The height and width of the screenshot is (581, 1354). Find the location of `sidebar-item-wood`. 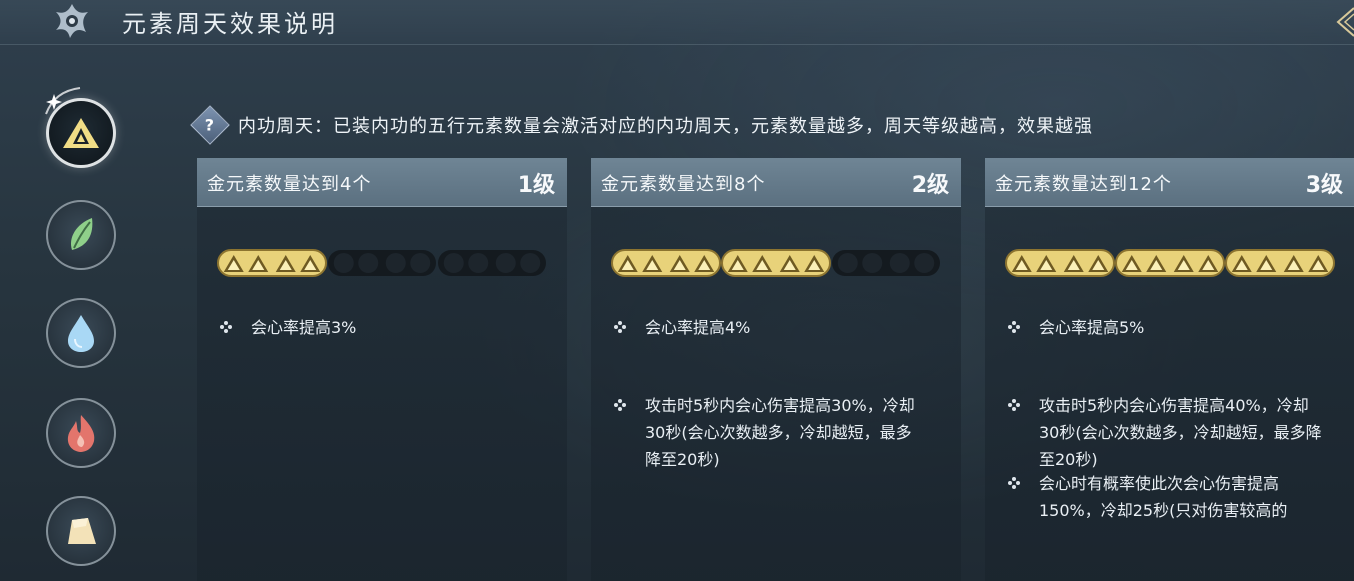

sidebar-item-wood is located at coordinates (81, 235).